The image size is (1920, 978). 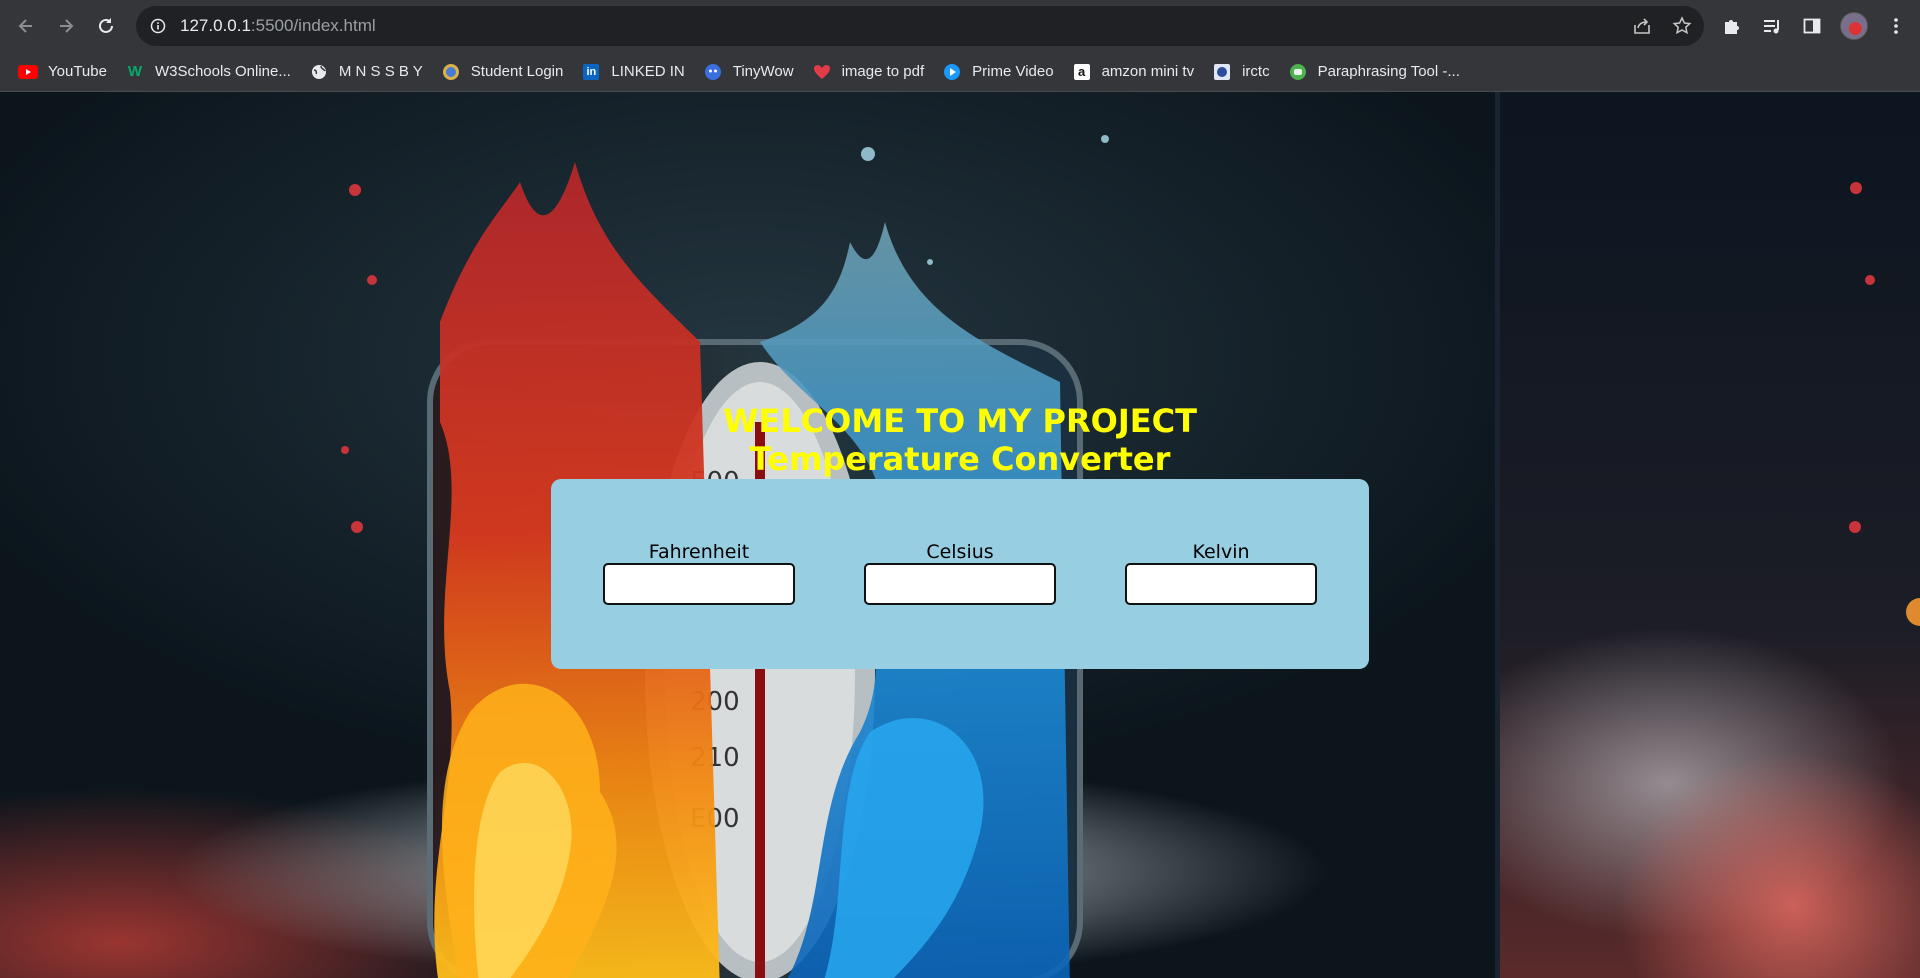 What do you see at coordinates (1082, 72) in the screenshot?
I see `amazon-icon: a` at bounding box center [1082, 72].